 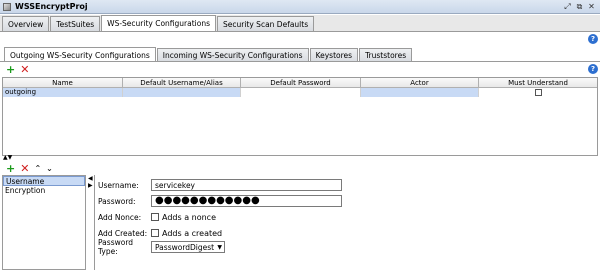 I want to click on add-nonce-row: Add Nonce: Adds a nonce, so click(x=157, y=217).